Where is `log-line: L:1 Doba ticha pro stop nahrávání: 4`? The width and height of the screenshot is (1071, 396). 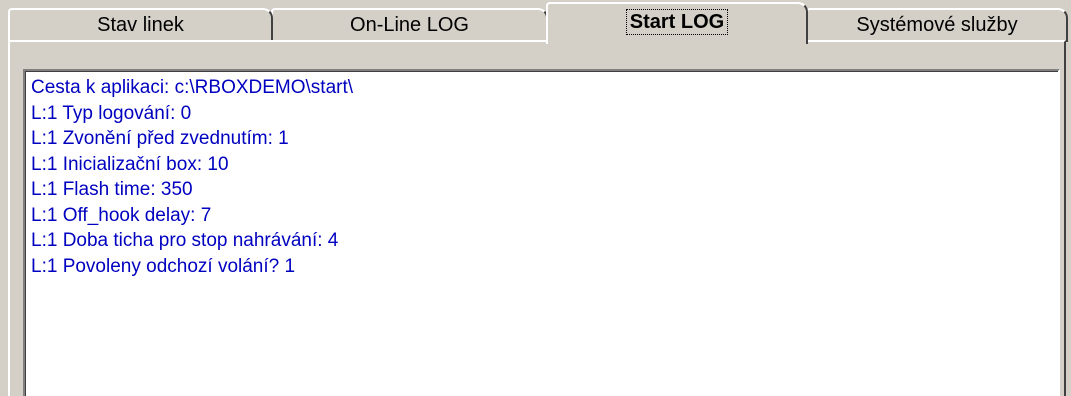
log-line: L:1 Doba ticha pro stop nahrávání: 4 is located at coordinates (185, 240).